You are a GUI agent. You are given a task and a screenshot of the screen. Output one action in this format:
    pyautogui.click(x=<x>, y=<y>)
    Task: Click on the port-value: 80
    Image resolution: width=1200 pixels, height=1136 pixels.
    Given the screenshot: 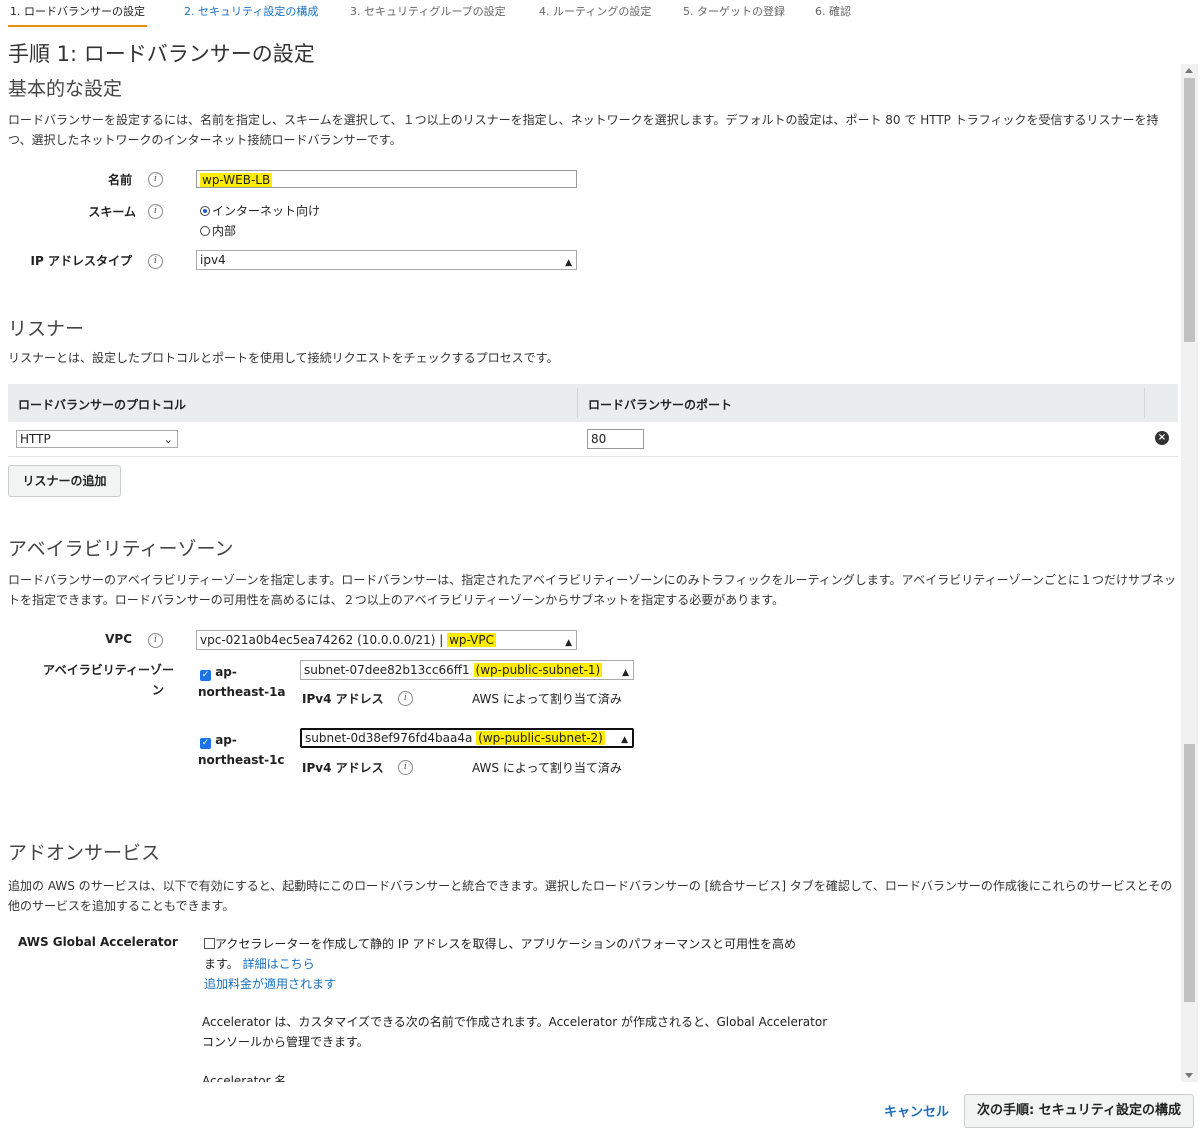 What is the action you would take?
    pyautogui.click(x=599, y=439)
    